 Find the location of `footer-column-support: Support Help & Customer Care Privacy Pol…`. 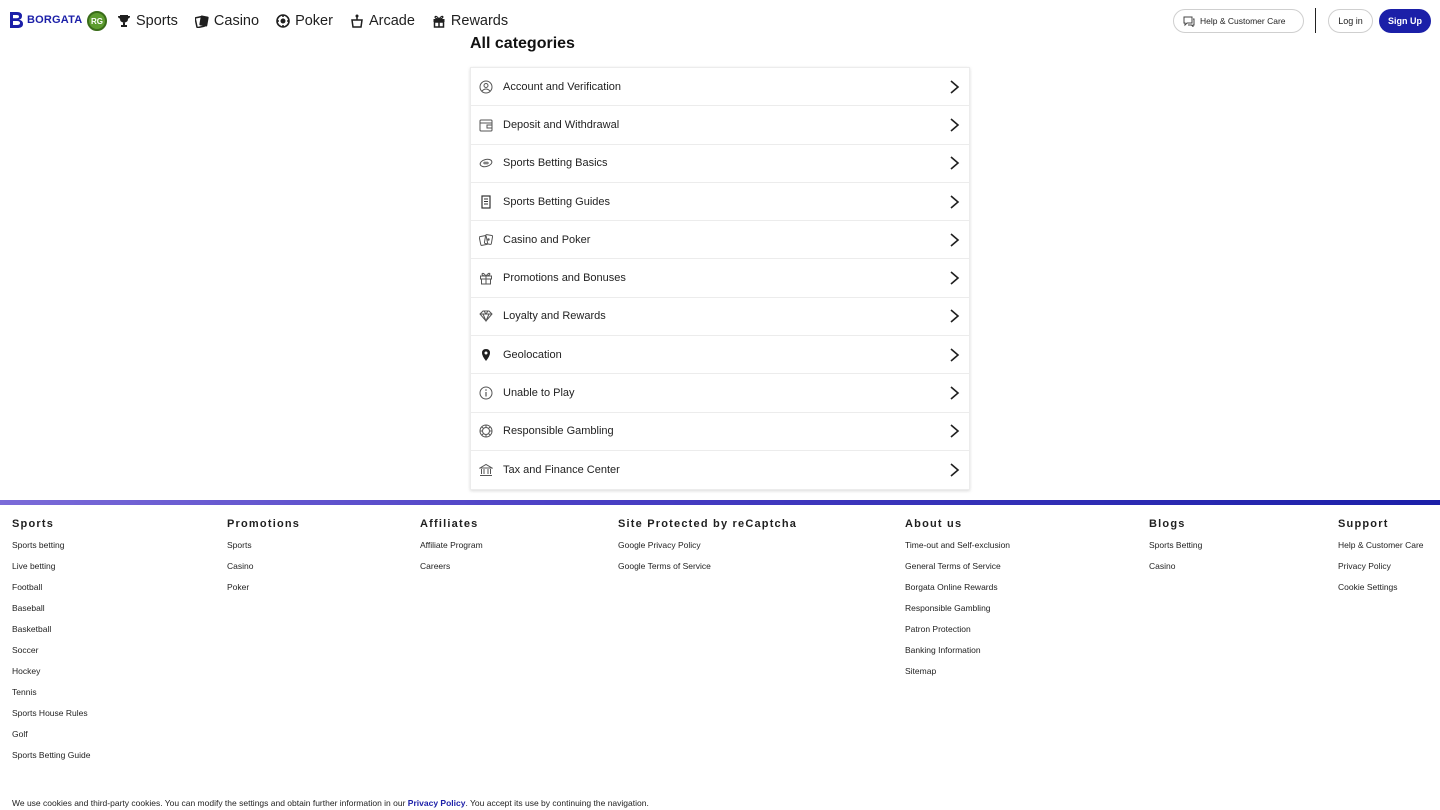

footer-column-support: Support Help & Customer Care Privacy Pol… is located at coordinates (1381, 560).